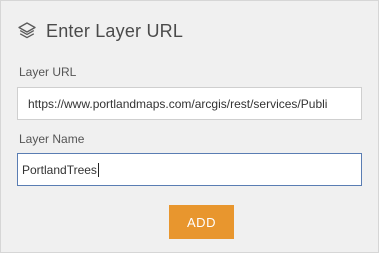 This screenshot has width=379, height=253. Describe the element at coordinates (52, 139) in the screenshot. I see `layer-name-label: Layer Name` at that location.